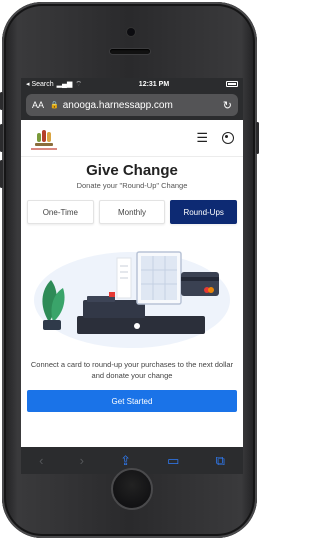  Describe the element at coordinates (220, 461) in the screenshot. I see `tabs-icon: ⧉` at that location.